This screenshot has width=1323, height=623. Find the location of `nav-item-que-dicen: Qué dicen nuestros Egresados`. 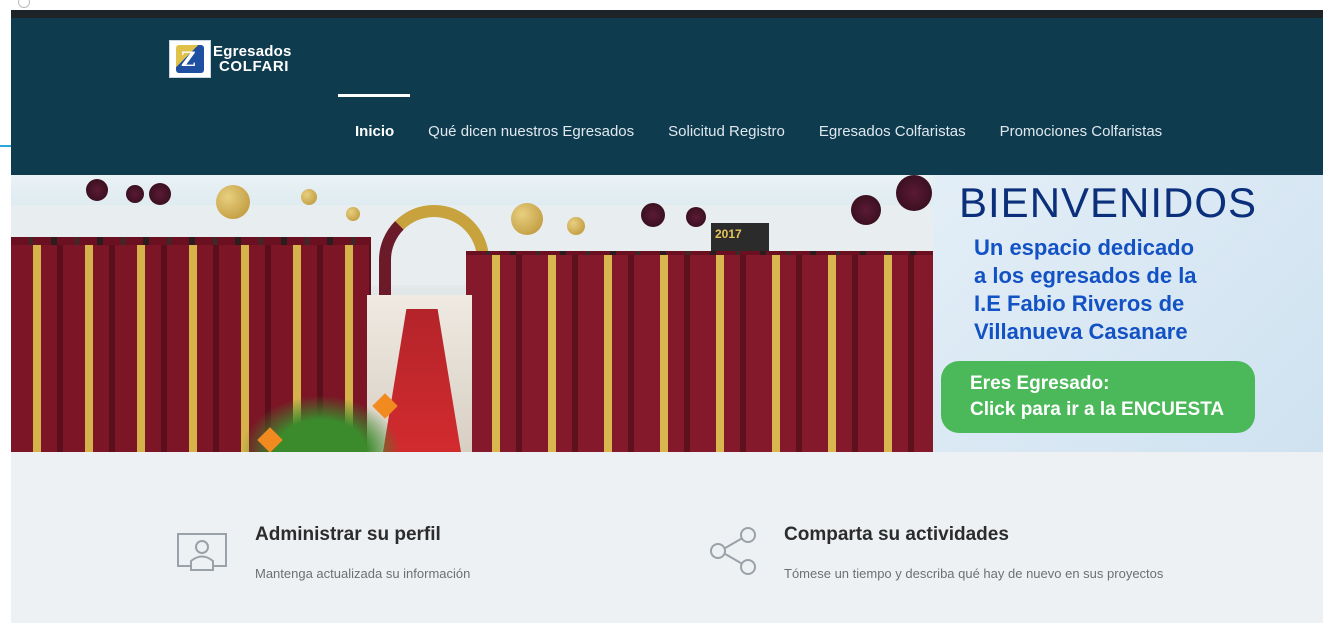

nav-item-que-dicen: Qué dicen nuestros Egresados is located at coordinates (531, 137).